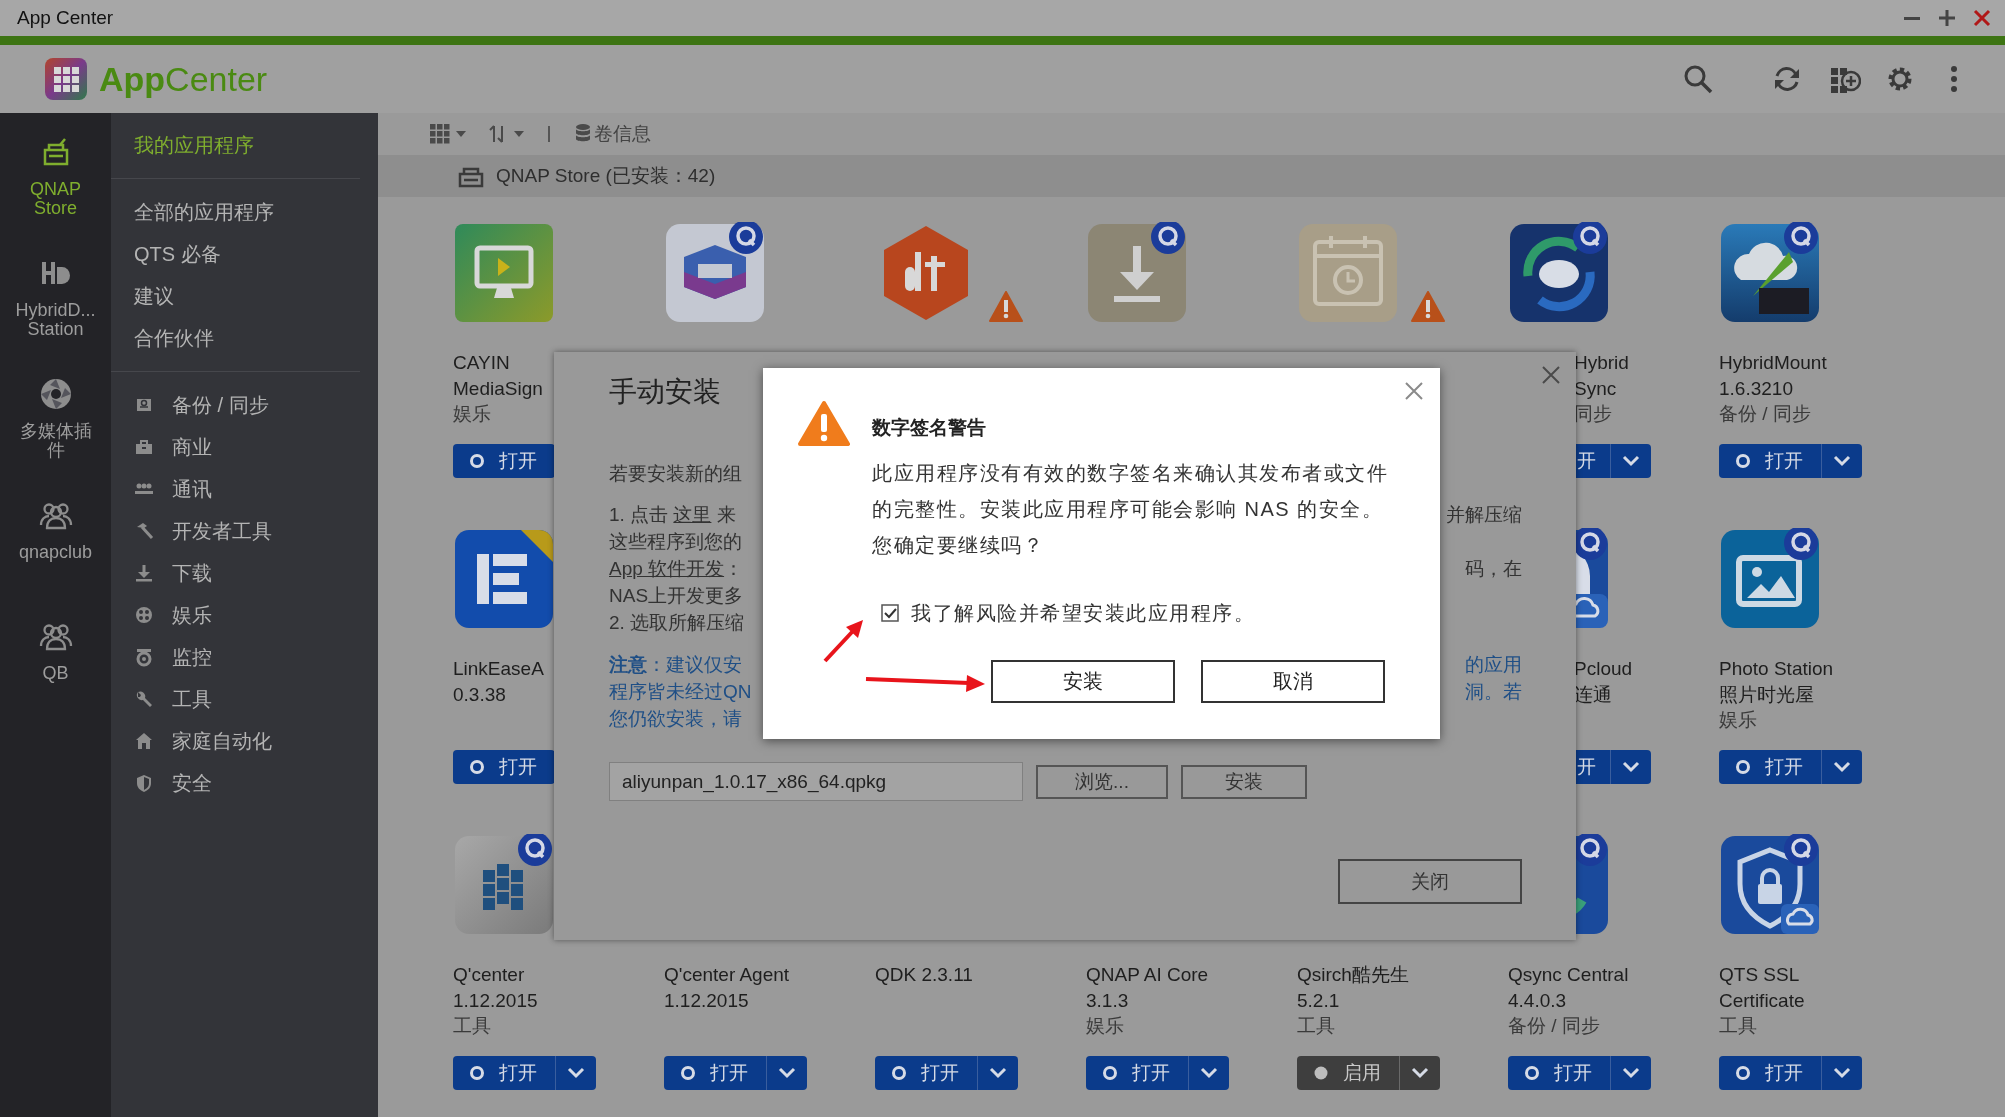  Describe the element at coordinates (680, 692) in the screenshot. I see `instruction-text: 程序皆未经过QN` at that location.